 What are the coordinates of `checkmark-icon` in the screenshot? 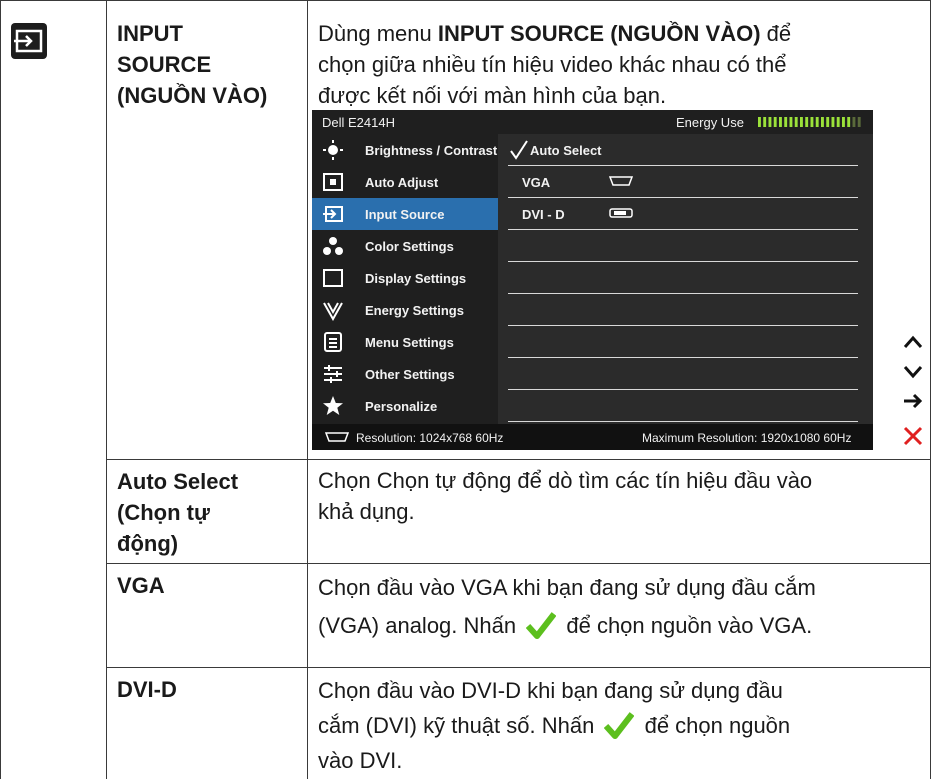 It's located at (519, 150).